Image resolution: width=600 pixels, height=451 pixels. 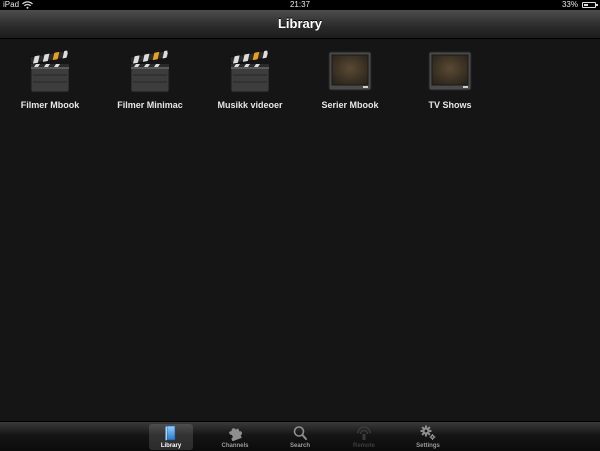 I want to click on tab-remote: Remote, so click(x=364, y=437).